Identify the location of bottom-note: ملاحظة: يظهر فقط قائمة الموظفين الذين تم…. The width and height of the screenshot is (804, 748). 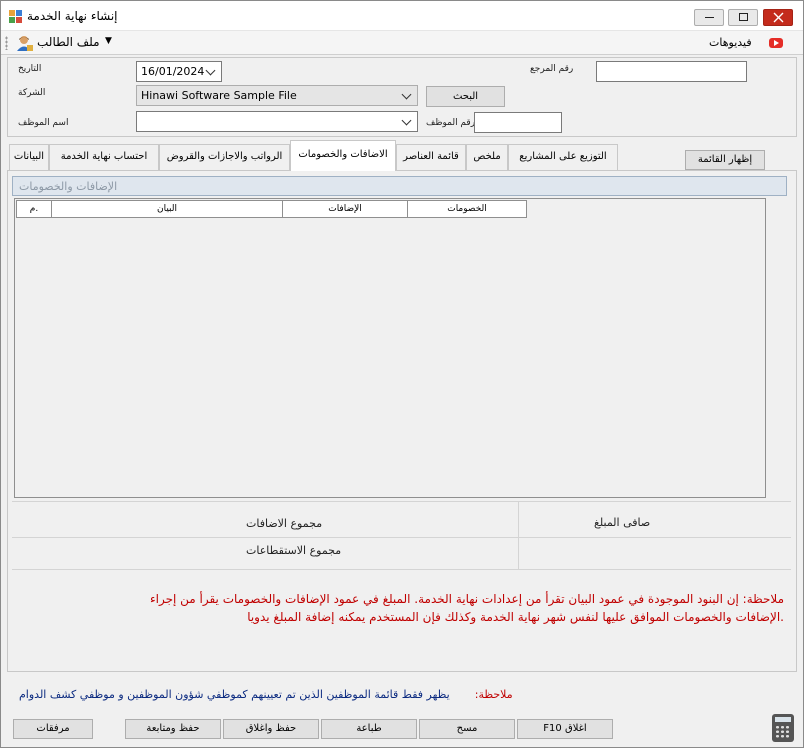
(266, 694).